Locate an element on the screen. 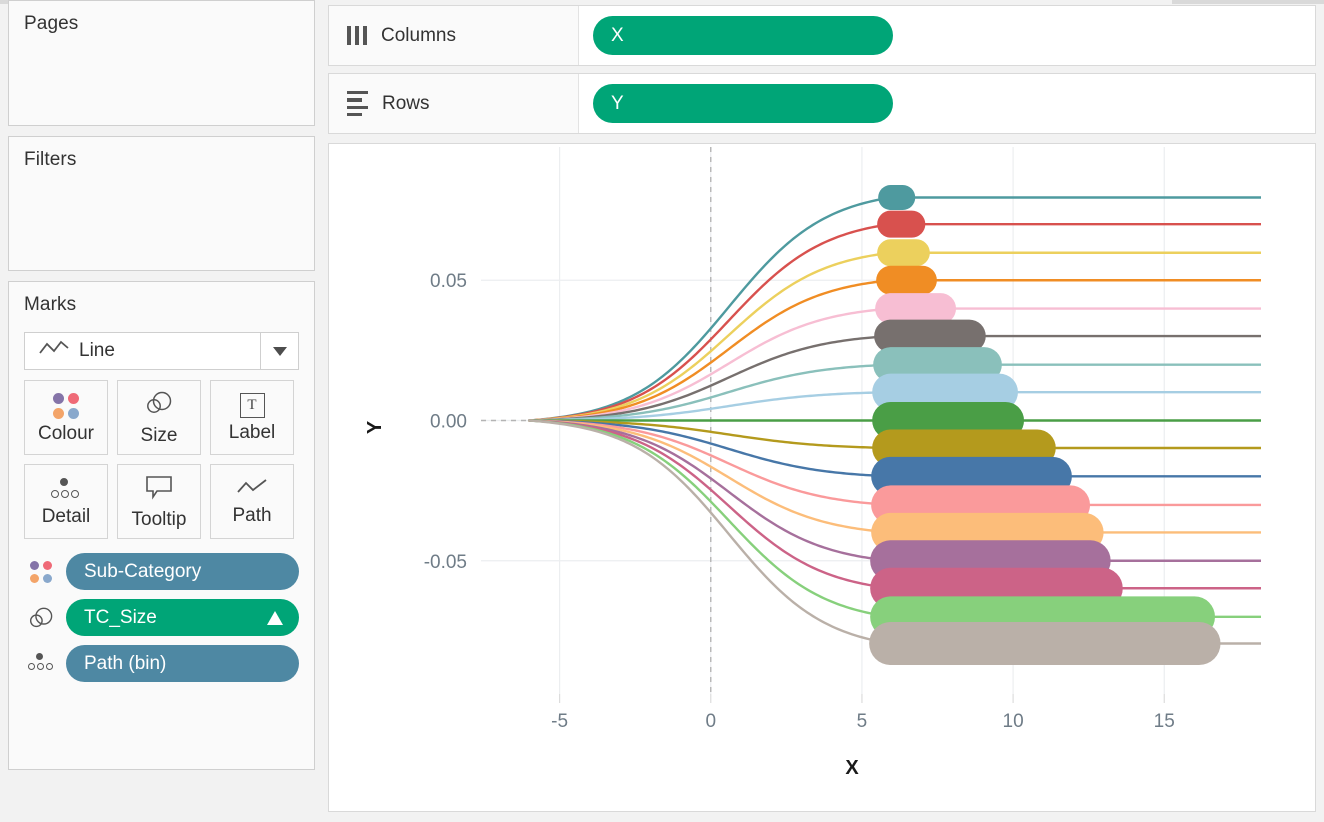 The width and height of the screenshot is (1324, 822). marks-pill-tc-size-label: TC_Size is located at coordinates (120, 617).